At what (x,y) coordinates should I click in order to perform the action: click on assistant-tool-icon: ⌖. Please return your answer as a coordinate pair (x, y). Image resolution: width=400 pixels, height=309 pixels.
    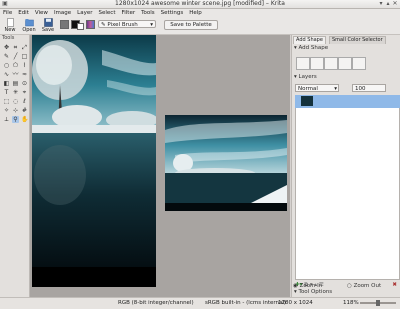
    Looking at the image, I should click on (24, 92).